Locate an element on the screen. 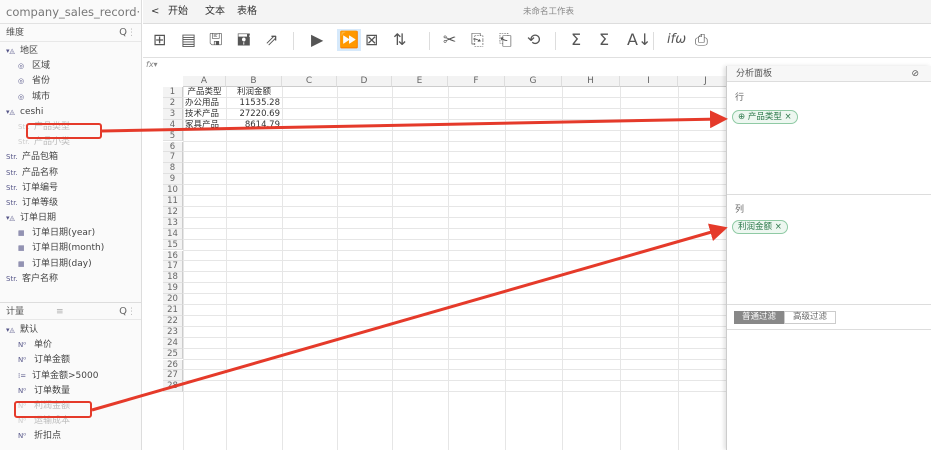 This screenshot has width=931, height=450. column-field-chip: 利润金额 × is located at coordinates (760, 227).